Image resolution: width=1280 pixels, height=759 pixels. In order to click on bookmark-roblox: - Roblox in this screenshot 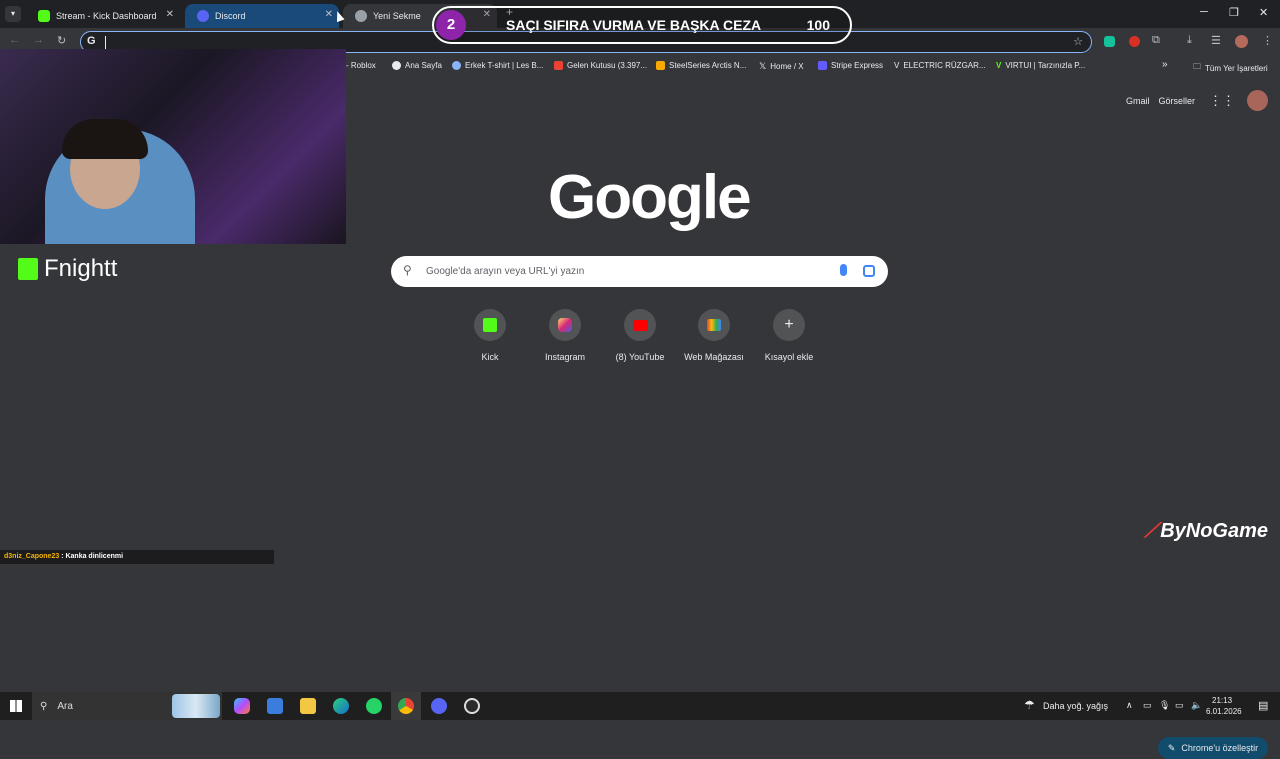, I will do `click(361, 65)`.